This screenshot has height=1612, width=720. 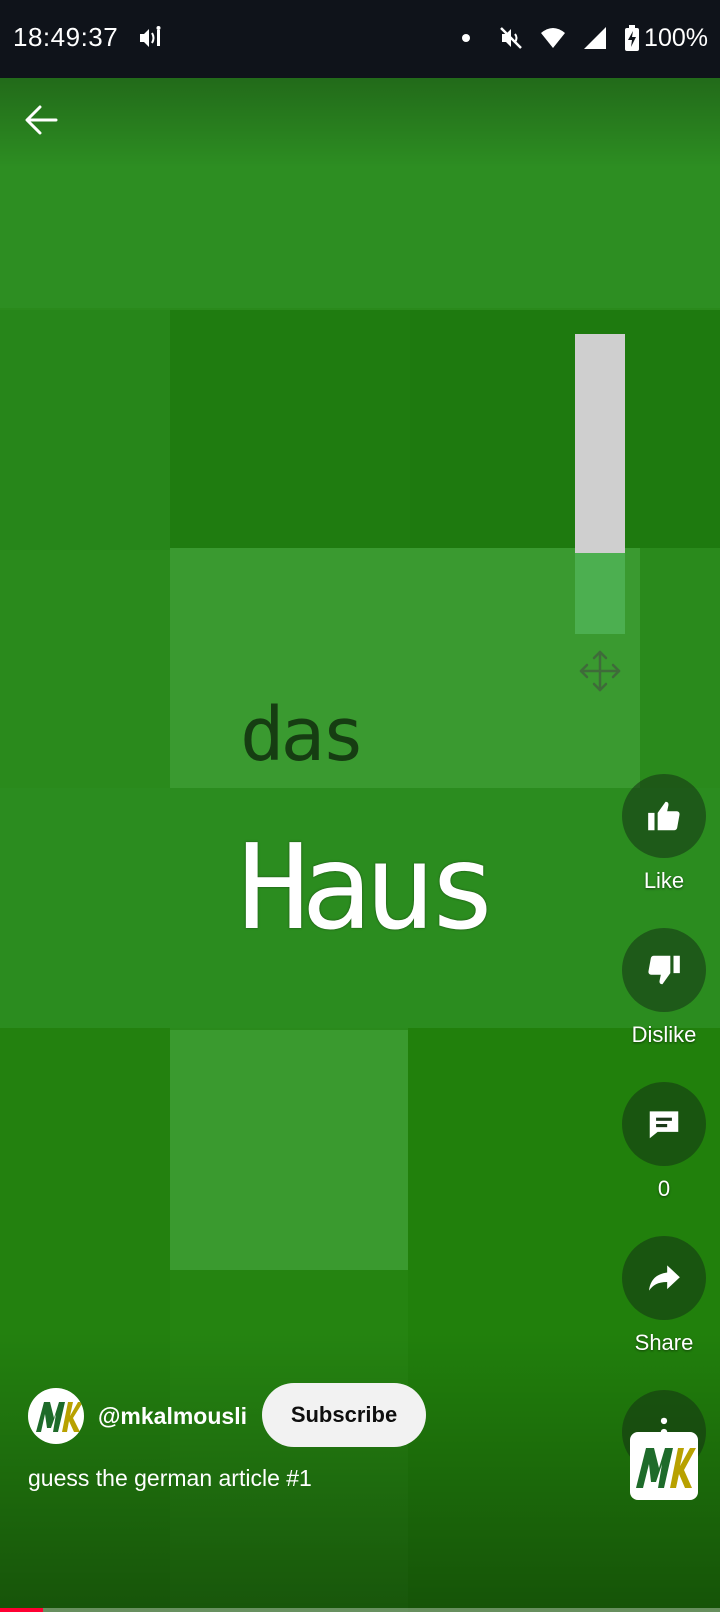 I want to click on battery-percent: 100%, so click(x=676, y=37).